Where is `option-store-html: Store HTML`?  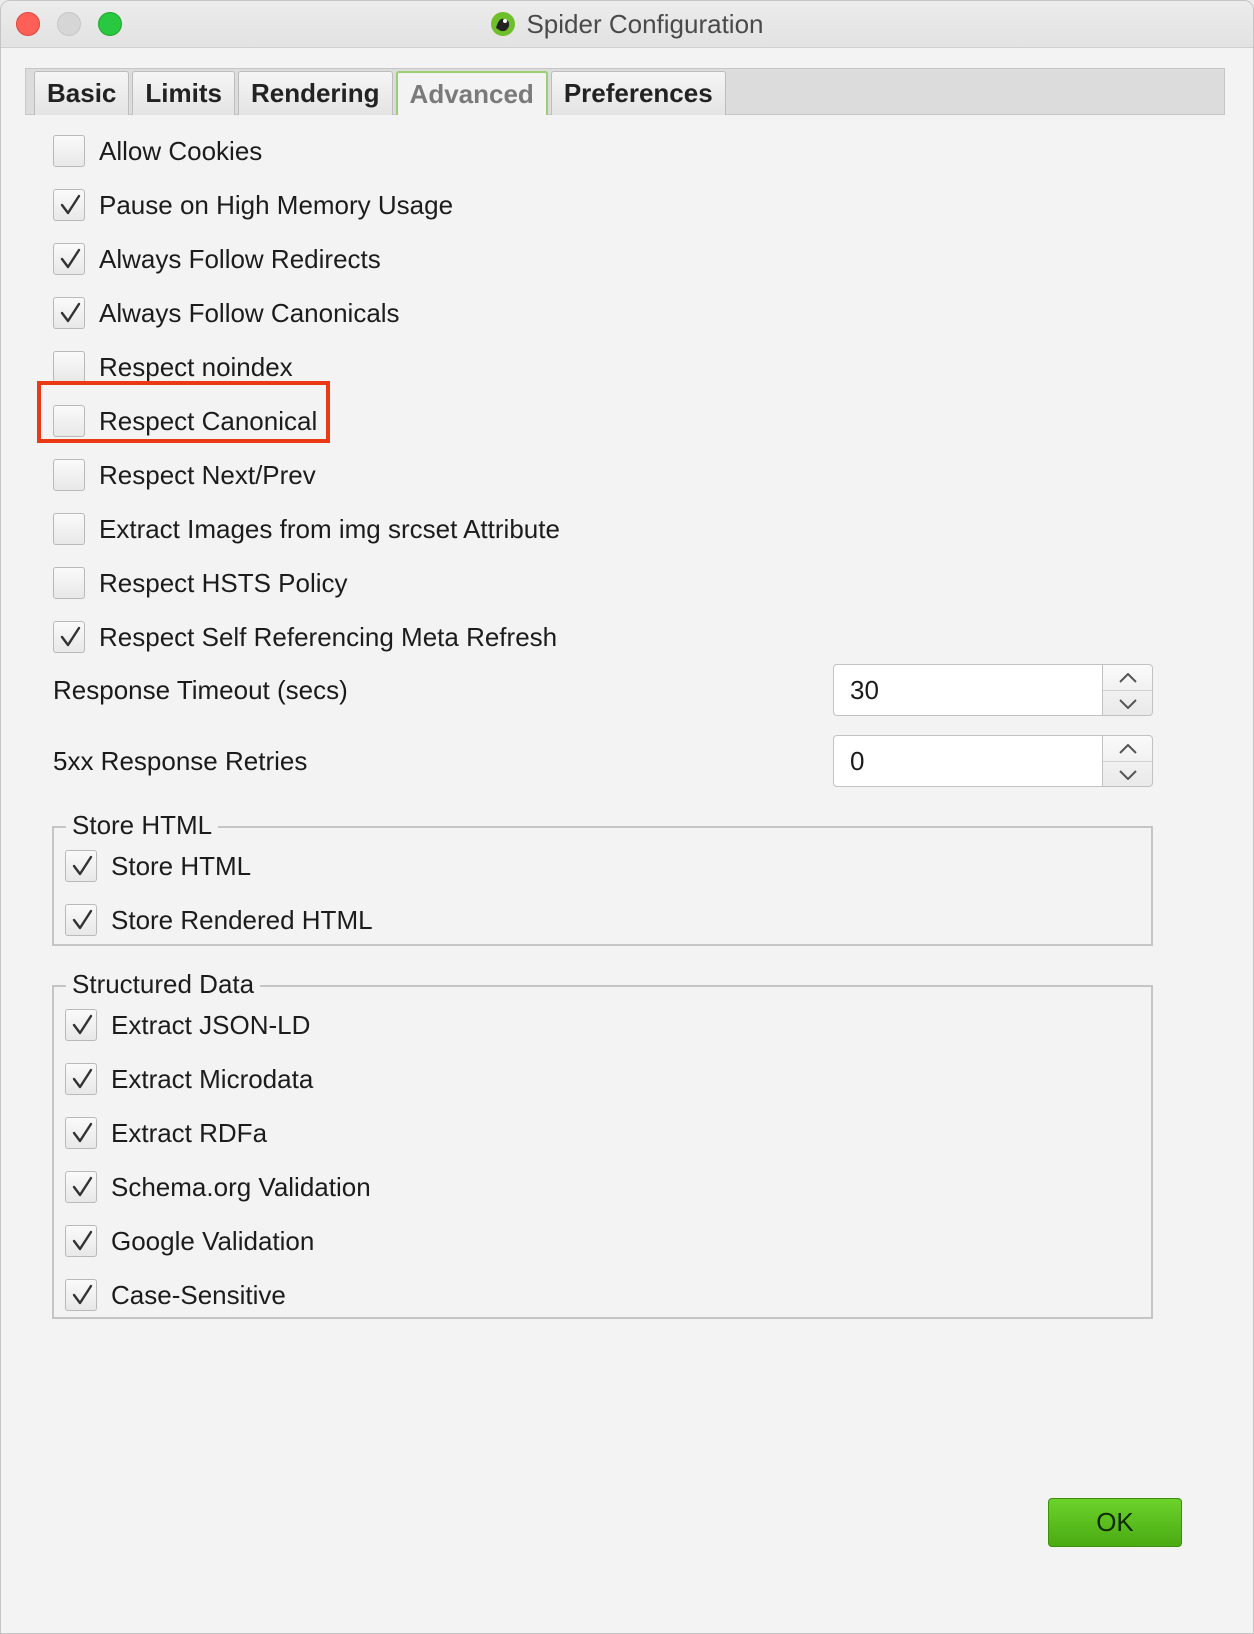
option-store-html: Store HTML is located at coordinates (219, 866).